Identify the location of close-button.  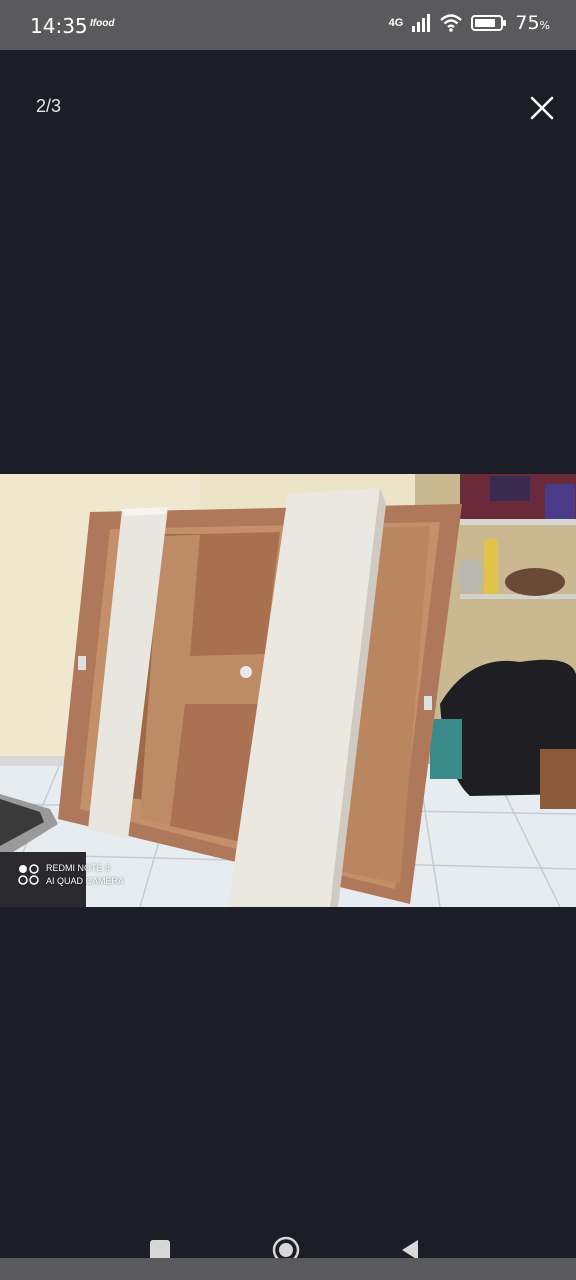
(542, 108).